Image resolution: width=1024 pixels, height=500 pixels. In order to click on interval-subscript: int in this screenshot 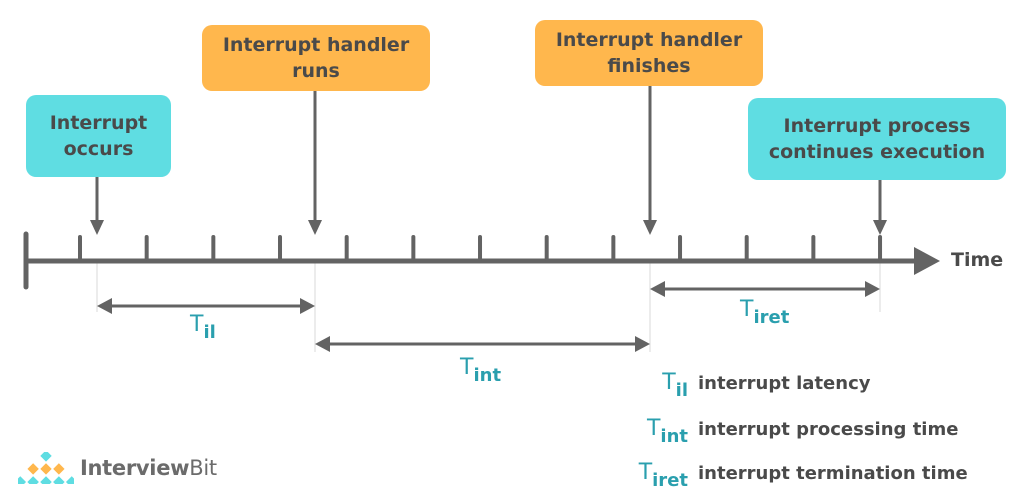, I will do `click(487, 375)`.